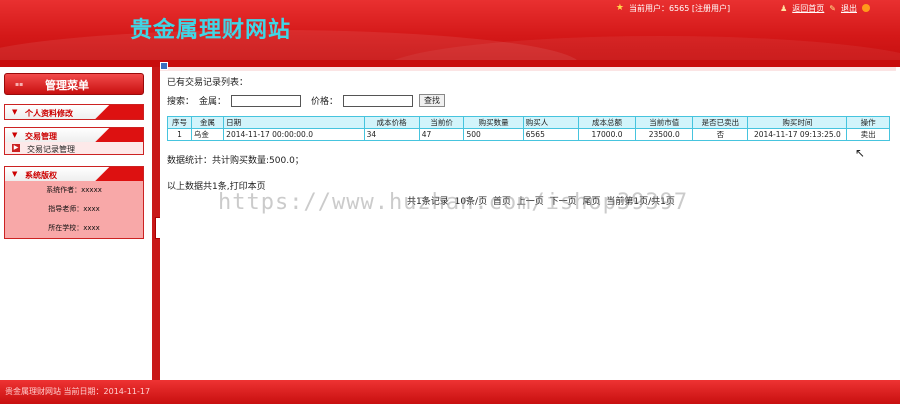 This screenshot has height=404, width=900. What do you see at coordinates (51, 149) in the screenshot?
I see `sidebar-item-label: 交易记录管理` at bounding box center [51, 149].